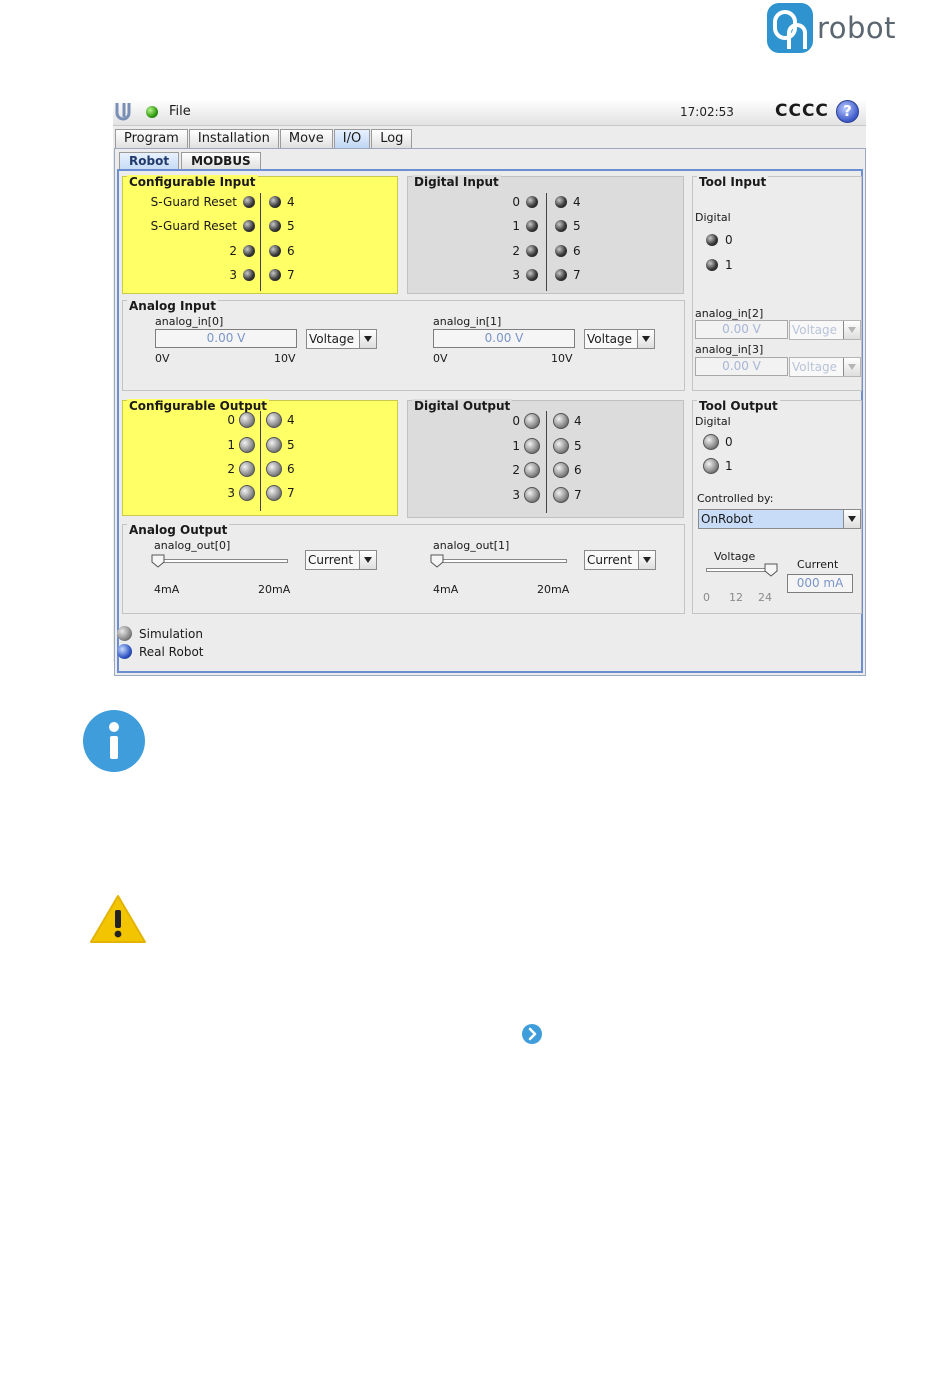 This screenshot has width=950, height=1378. Describe the element at coordinates (706, 597) in the screenshot. I see `voltage-tick: 0` at that location.